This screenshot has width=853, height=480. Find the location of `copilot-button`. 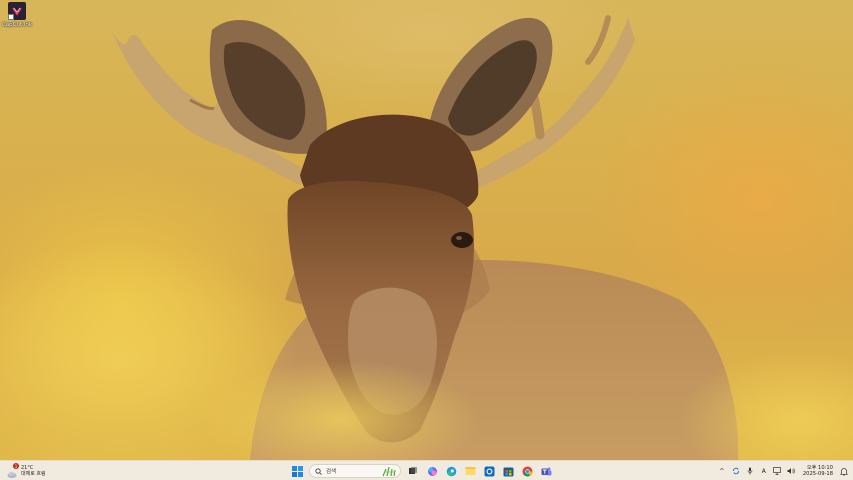

copilot-button is located at coordinates (432, 471).